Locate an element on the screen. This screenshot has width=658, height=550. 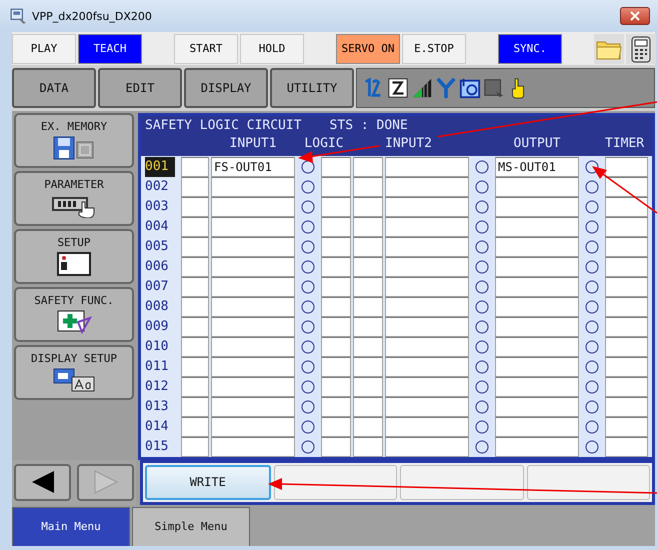
row-number: 009 is located at coordinates (162, 326).